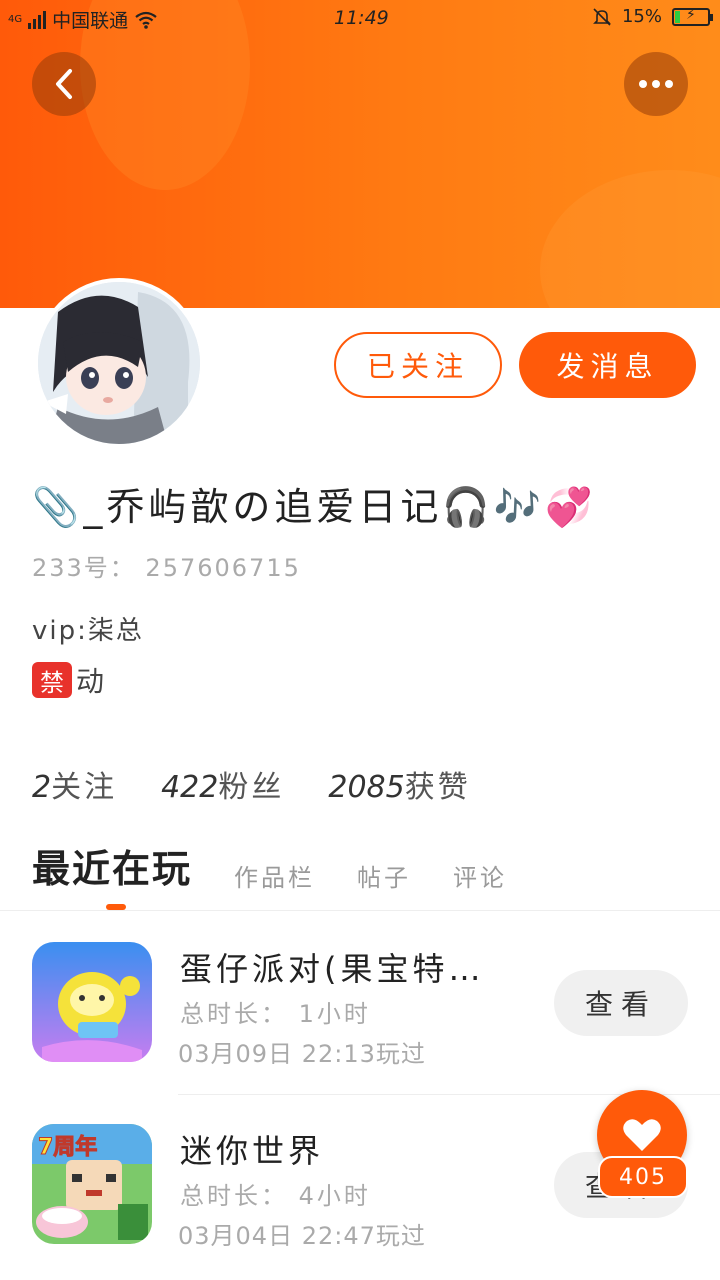  What do you see at coordinates (384, 878) in the screenshot?
I see `tab-posts: 帖子` at bounding box center [384, 878].